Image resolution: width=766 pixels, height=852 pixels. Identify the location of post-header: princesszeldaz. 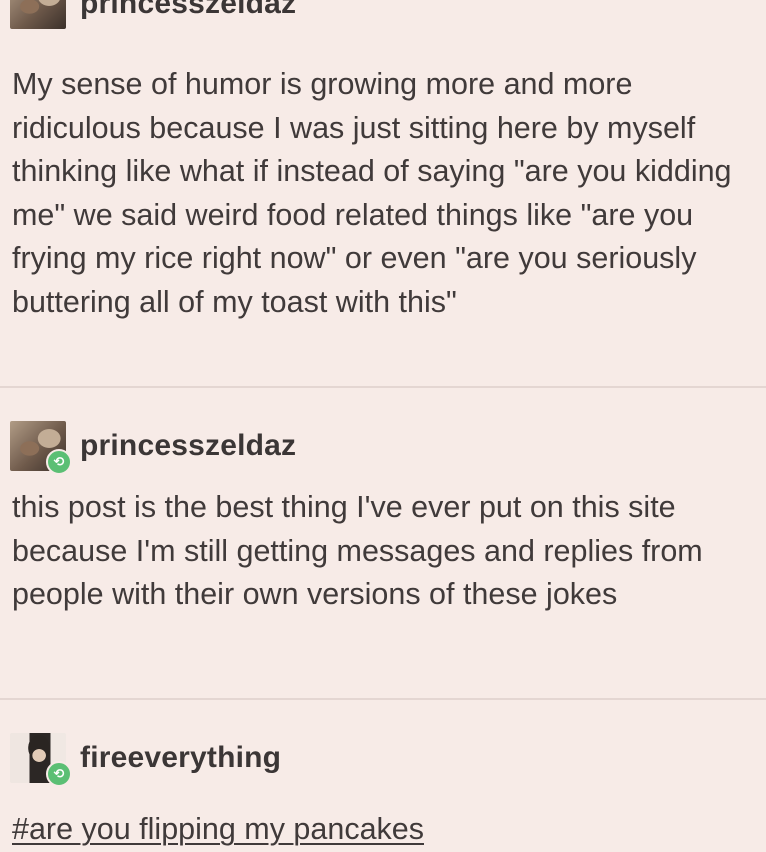
(153, 15).